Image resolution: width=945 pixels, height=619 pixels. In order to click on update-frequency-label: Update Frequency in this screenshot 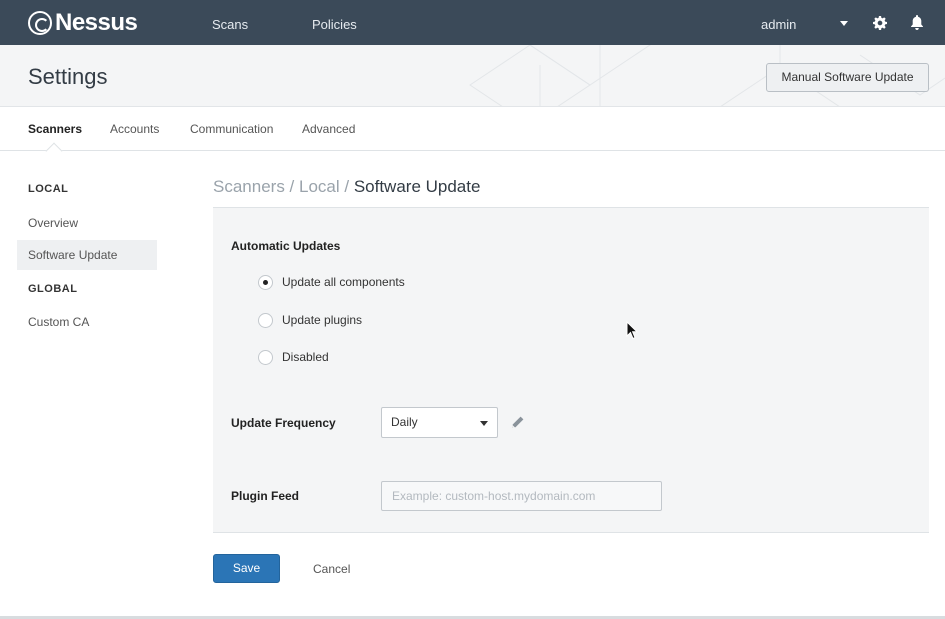, I will do `click(283, 423)`.